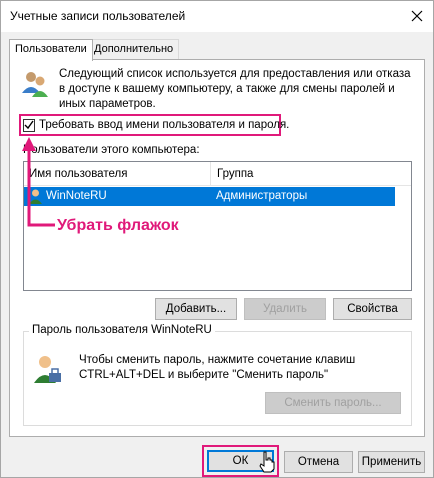 This screenshot has width=434, height=478. What do you see at coordinates (312, 174) in the screenshot?
I see `column-group: Группа` at bounding box center [312, 174].